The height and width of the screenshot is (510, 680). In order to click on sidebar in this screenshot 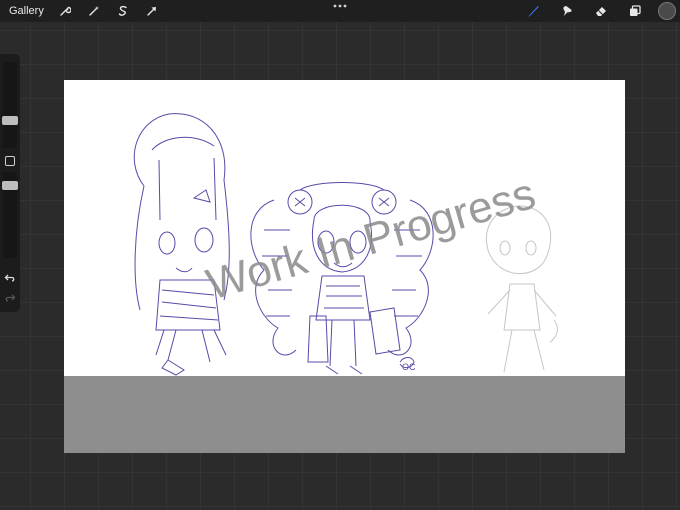, I will do `click(10, 183)`.